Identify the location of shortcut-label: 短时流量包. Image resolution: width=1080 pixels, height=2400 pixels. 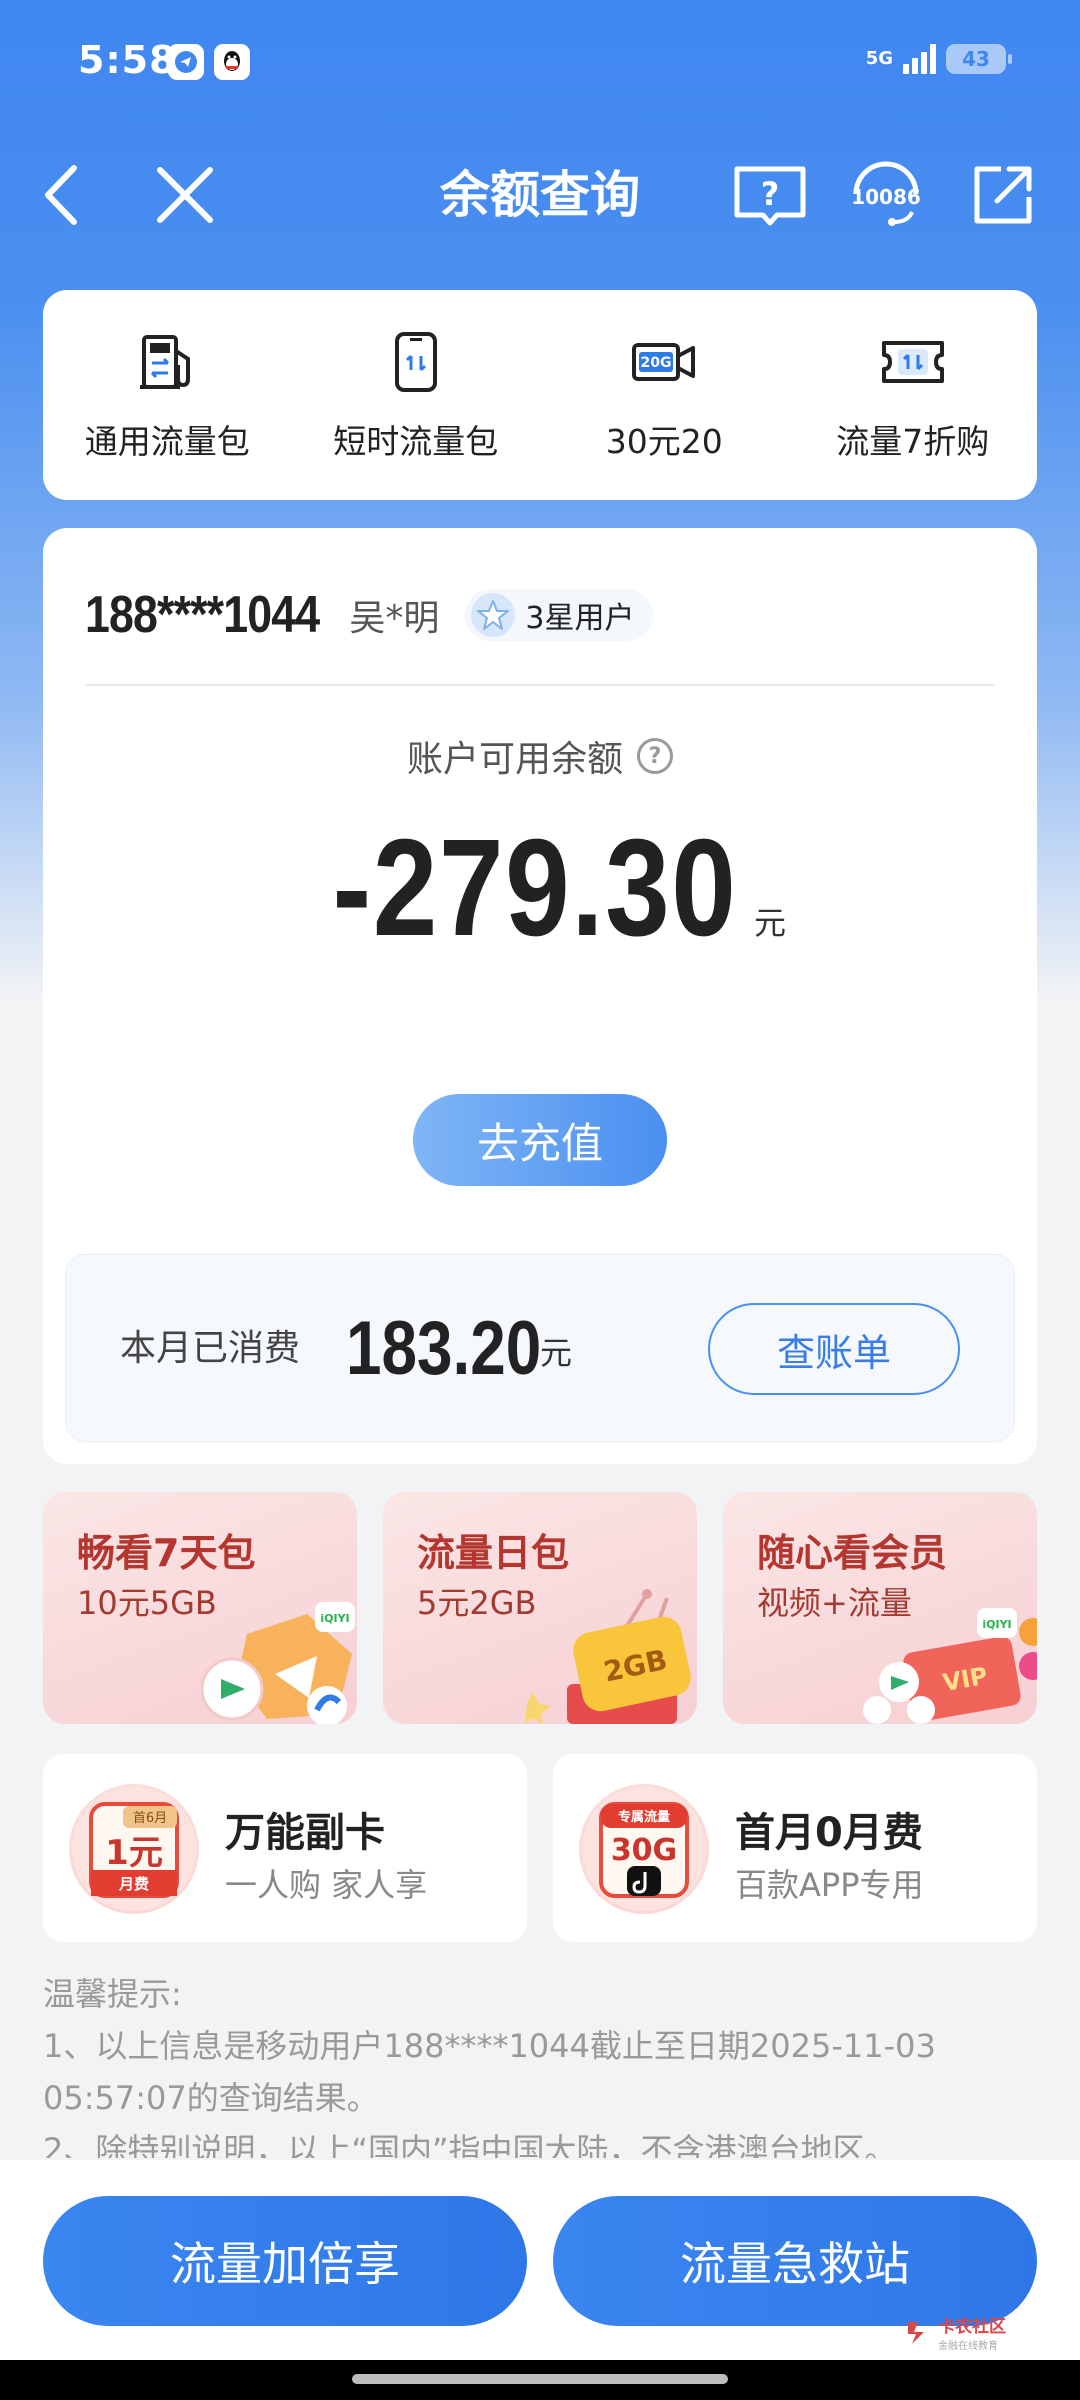
(416, 441).